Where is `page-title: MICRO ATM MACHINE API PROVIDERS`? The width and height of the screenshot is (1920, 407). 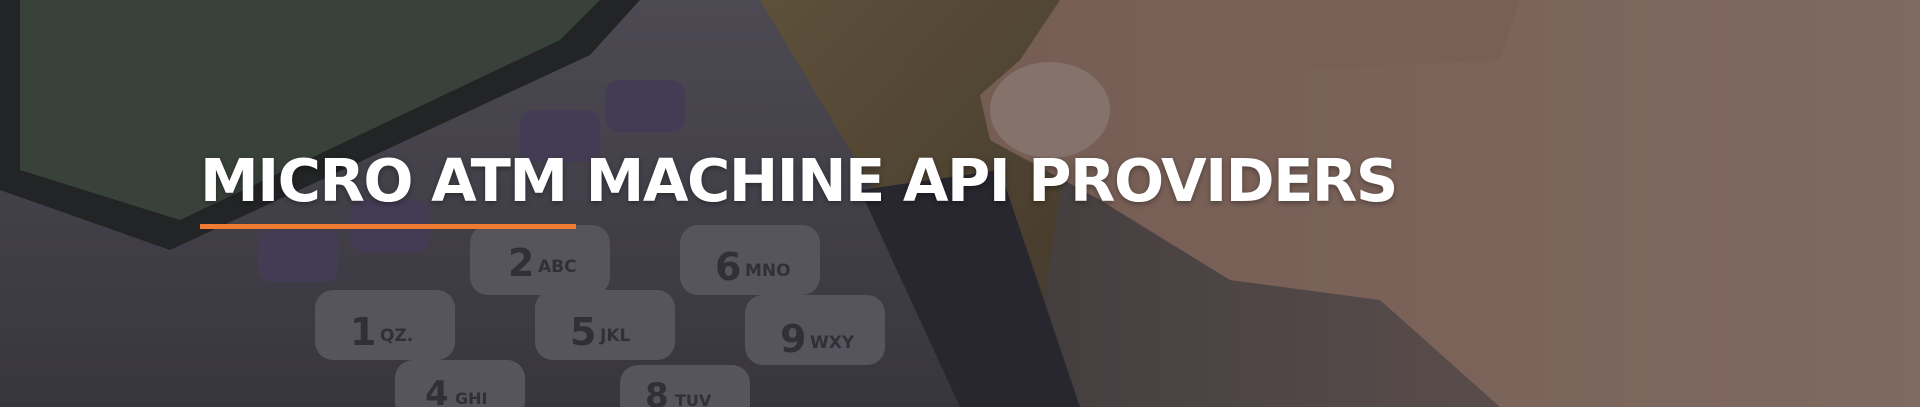 page-title: MICRO ATM MACHINE API PROVIDERS is located at coordinates (799, 180).